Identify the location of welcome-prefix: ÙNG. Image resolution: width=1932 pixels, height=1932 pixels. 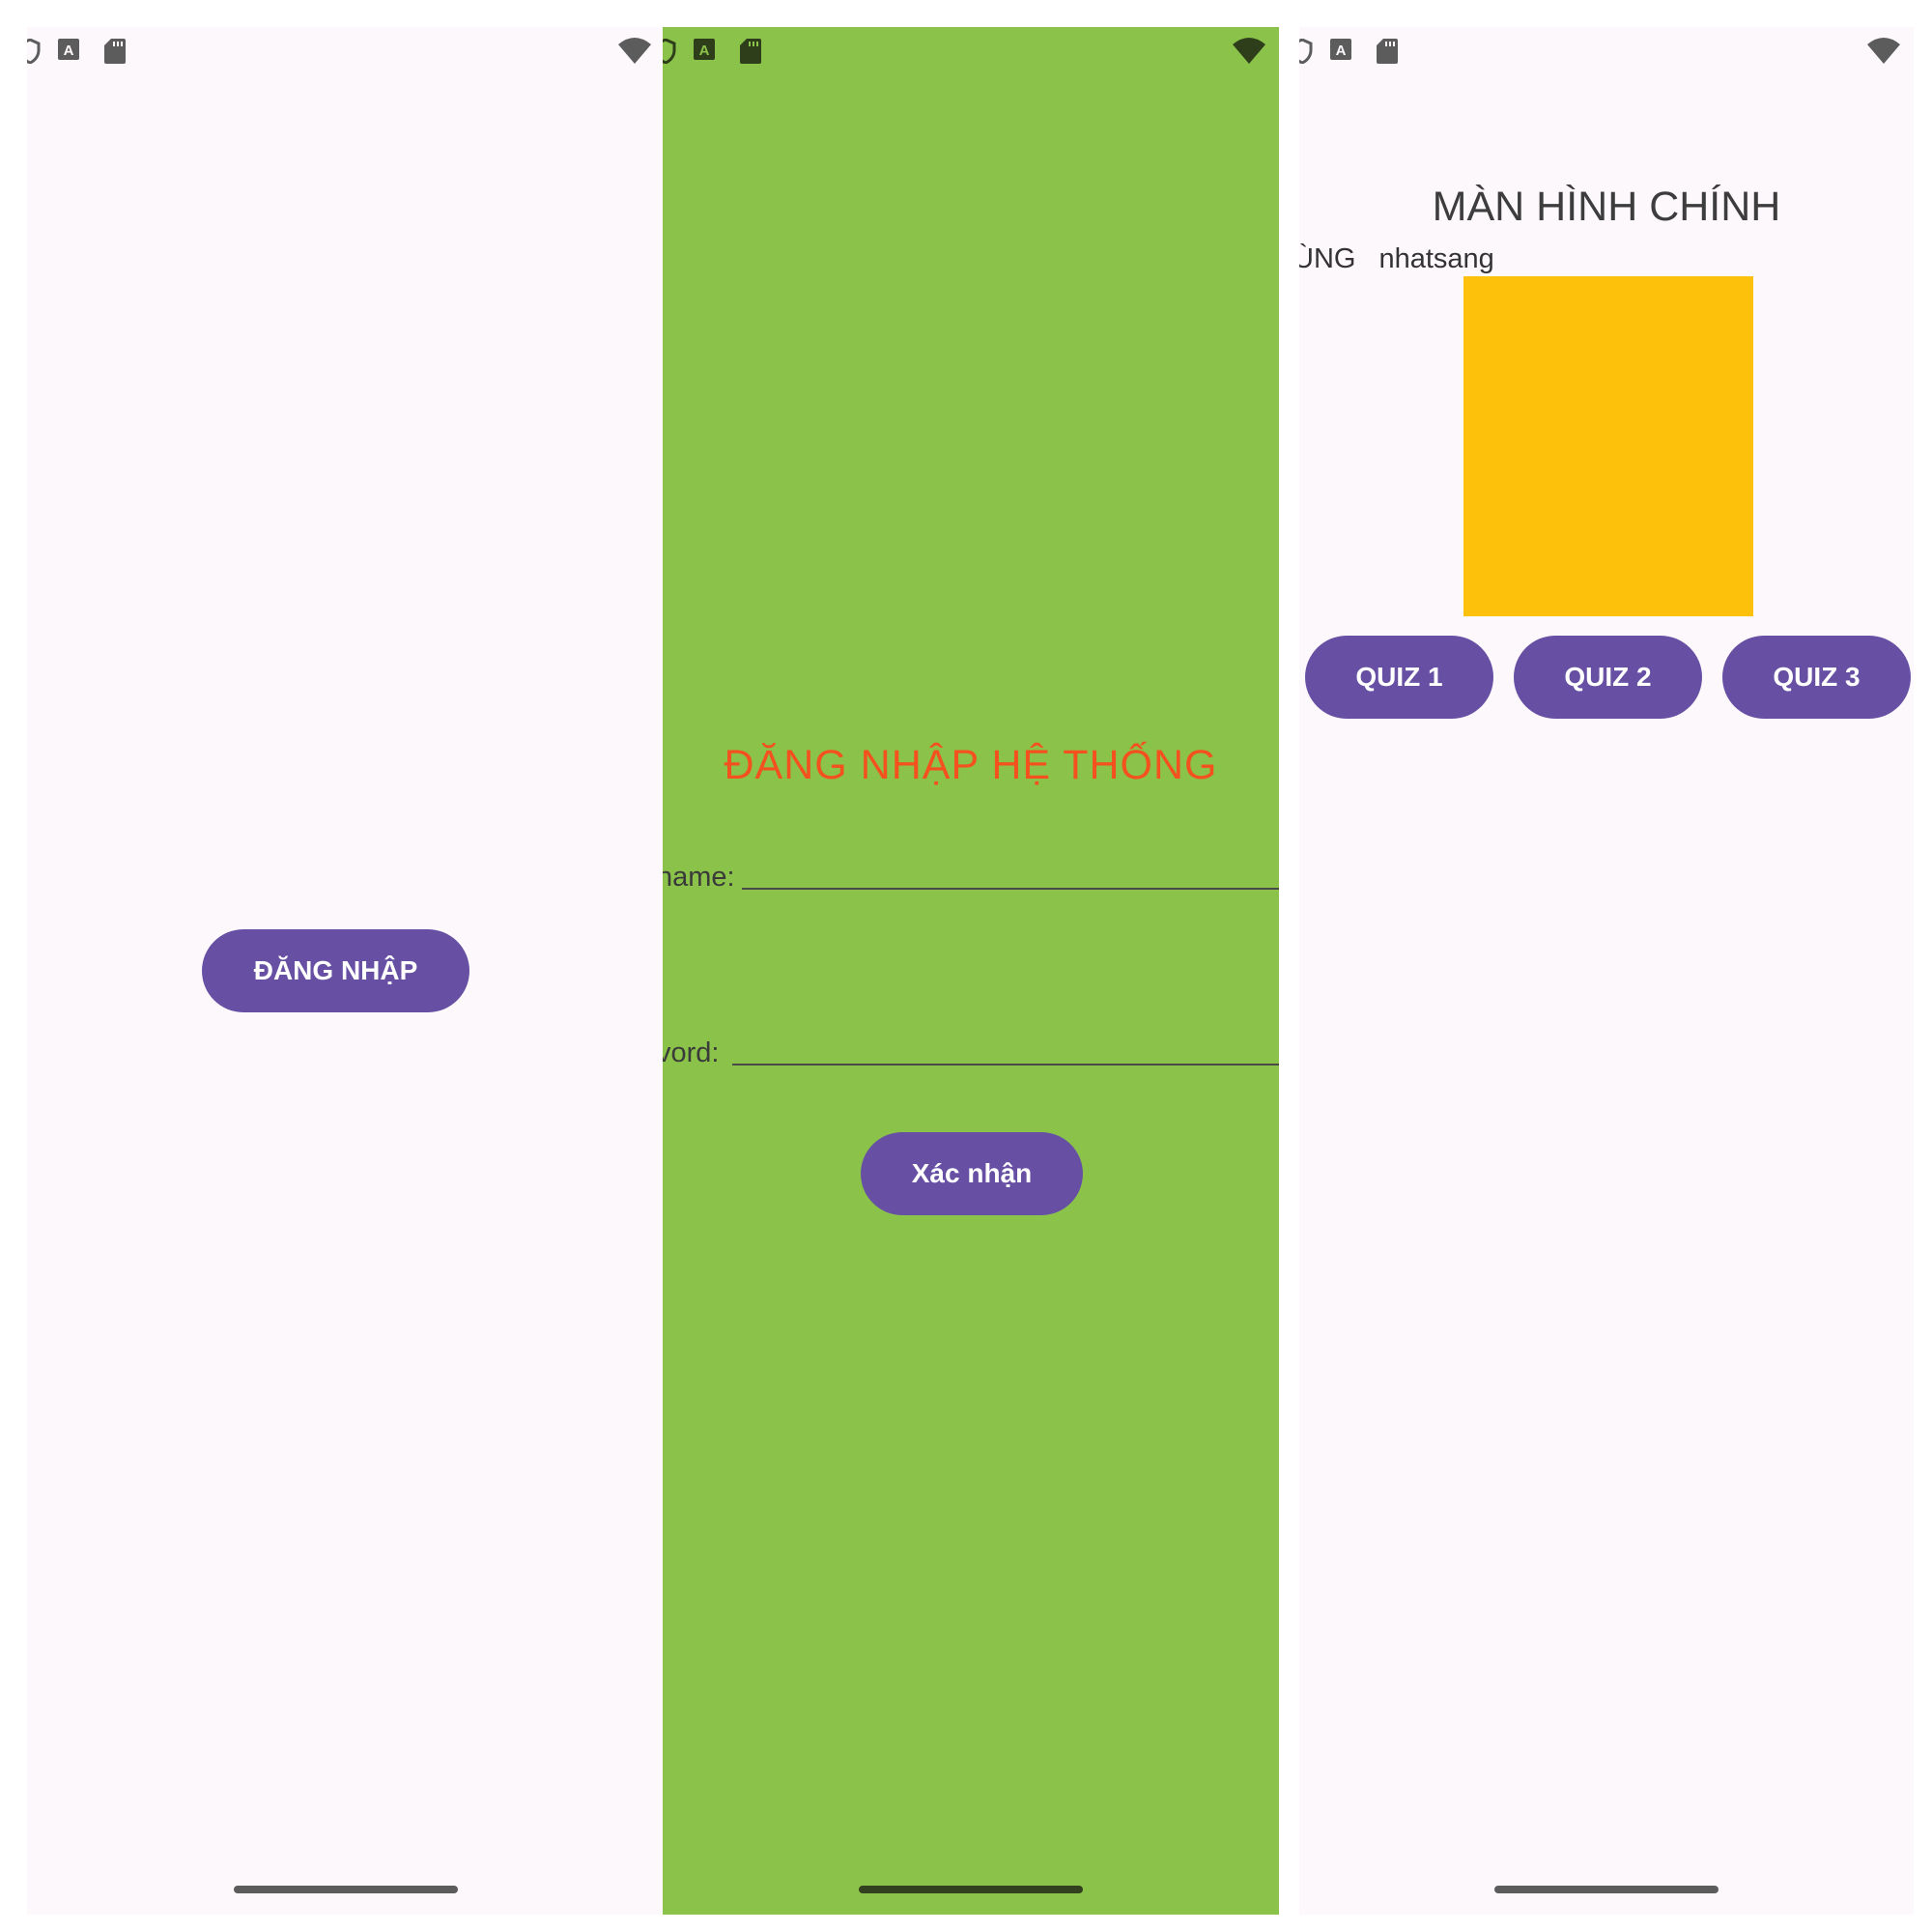
(1327, 258).